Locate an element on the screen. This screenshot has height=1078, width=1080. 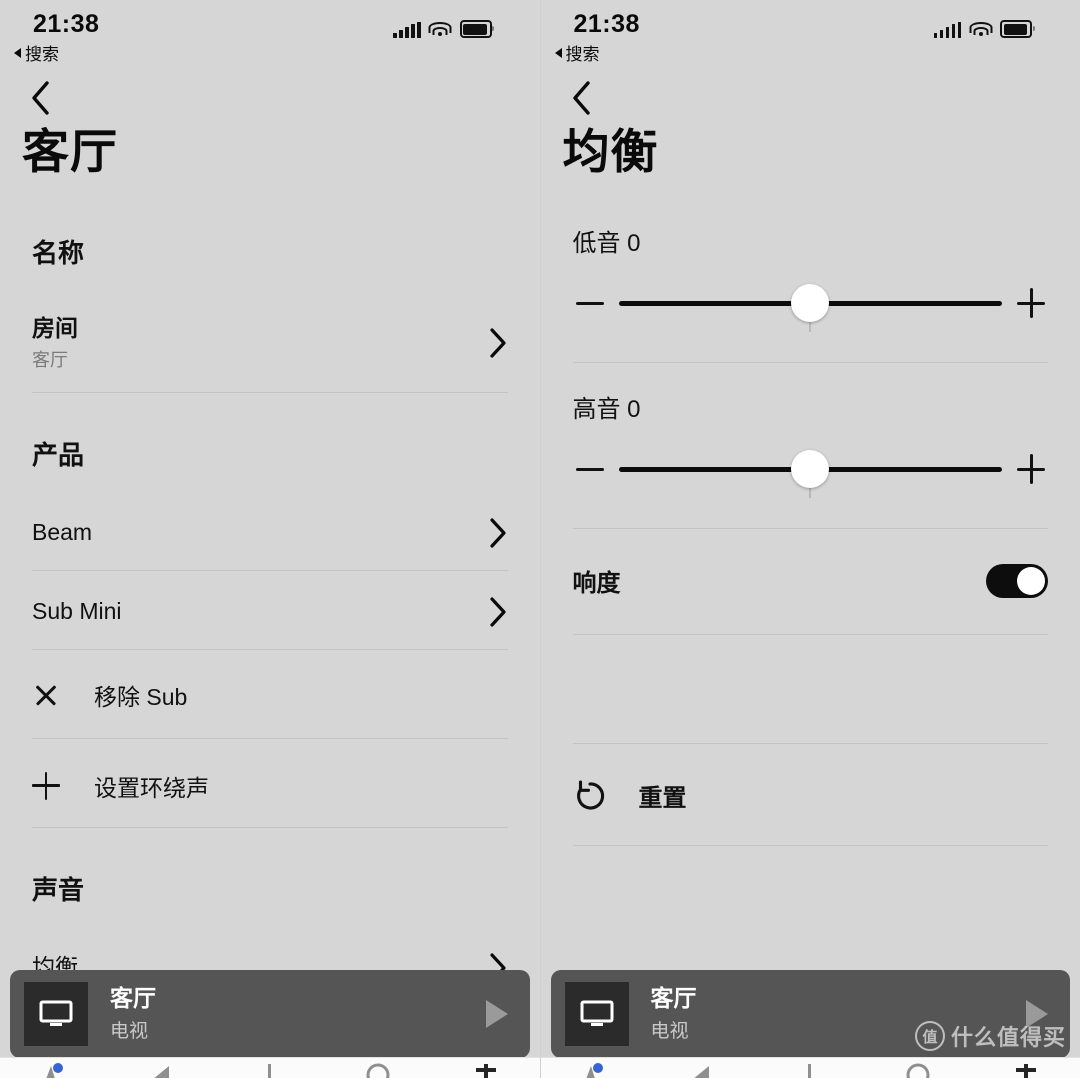
bass-label: 低音 0 is located at coordinates (606, 243).